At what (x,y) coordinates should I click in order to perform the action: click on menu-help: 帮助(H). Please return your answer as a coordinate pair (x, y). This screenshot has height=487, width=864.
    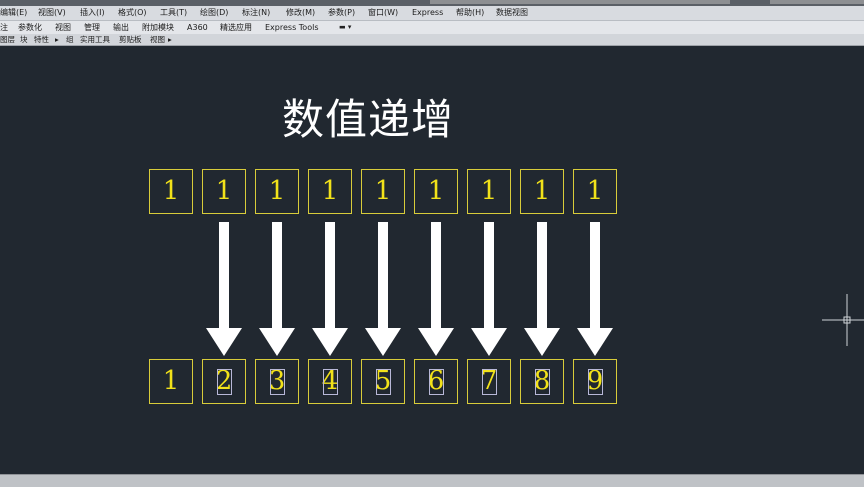
    Looking at the image, I should click on (470, 13).